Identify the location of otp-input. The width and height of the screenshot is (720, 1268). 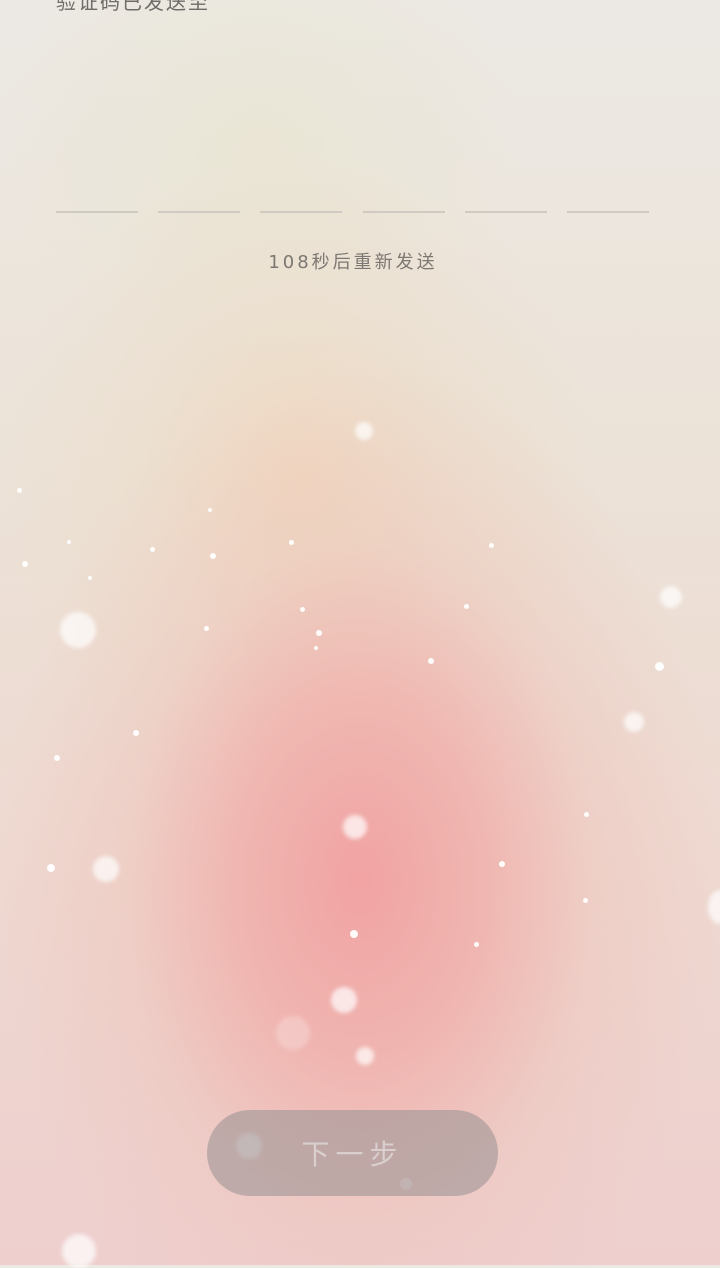
(352, 212).